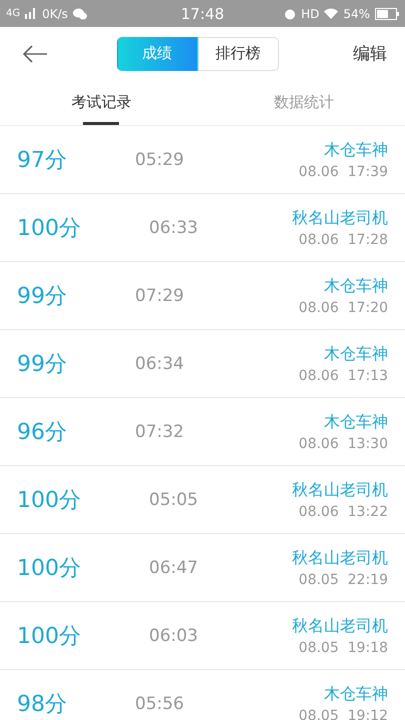 This screenshot has height=720, width=405. I want to click on score: 98分, so click(42, 704).